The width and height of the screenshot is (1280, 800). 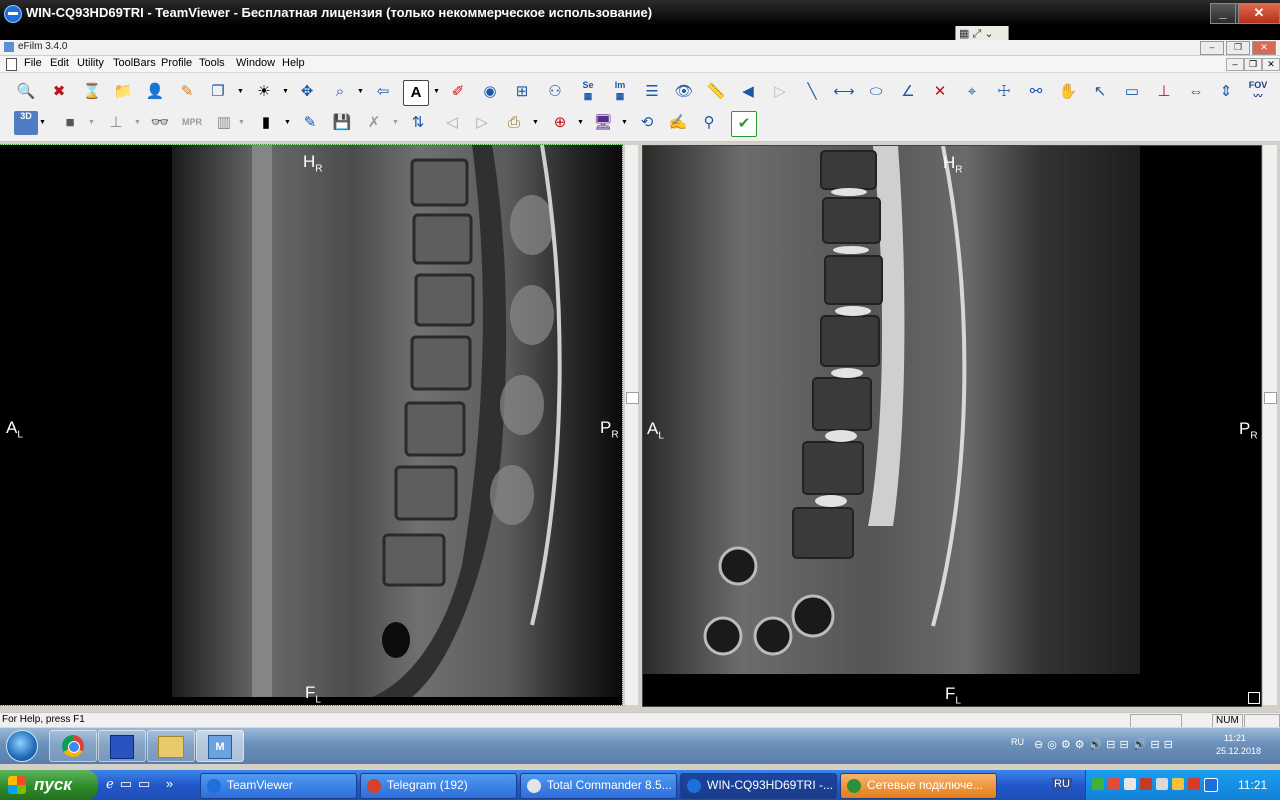 I want to click on chrome-taskbar-icon, so click(x=73, y=746).